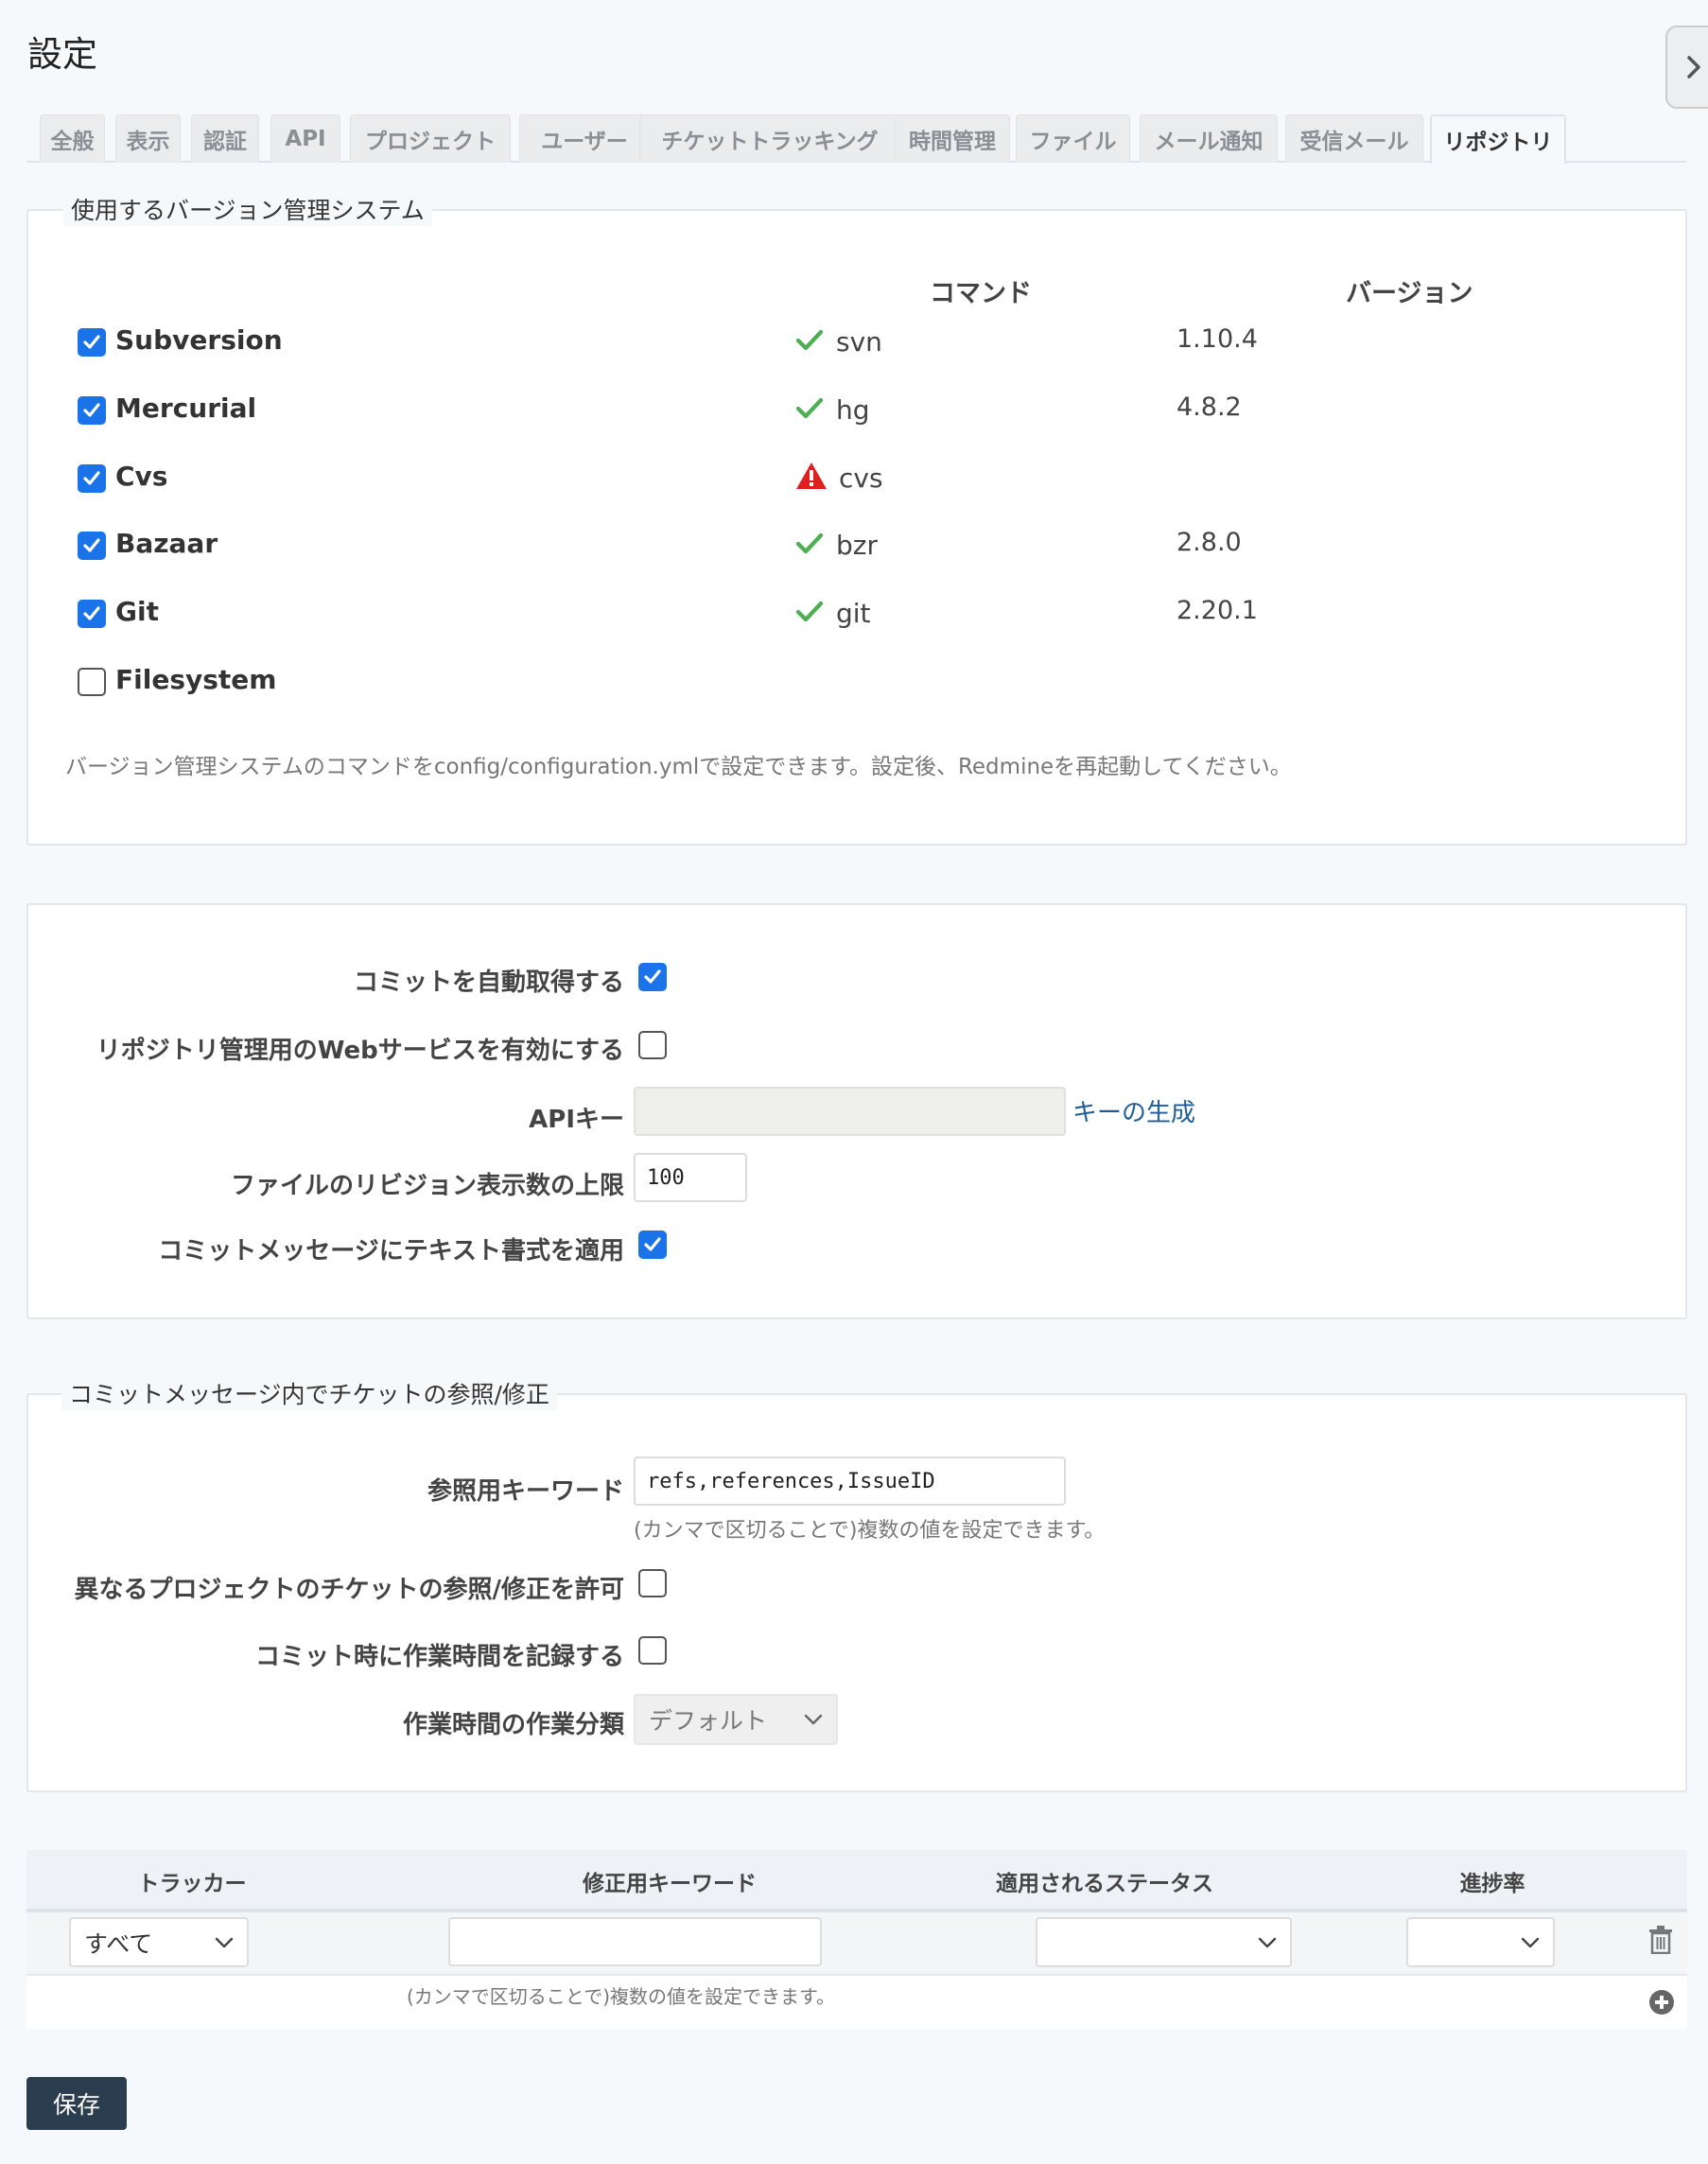 The image size is (1708, 2164). I want to click on cross-project-checkbox, so click(652, 1583).